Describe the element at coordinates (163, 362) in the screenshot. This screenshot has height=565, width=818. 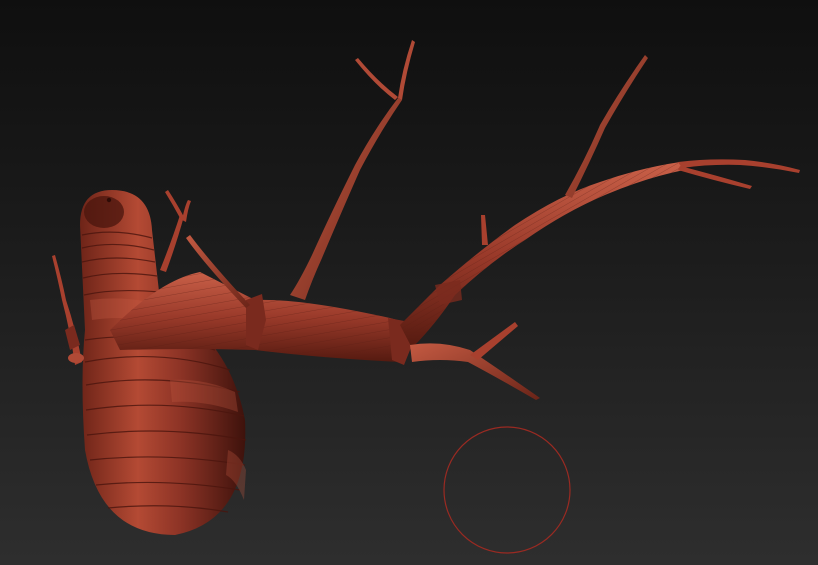
I see `body-capsule` at that location.